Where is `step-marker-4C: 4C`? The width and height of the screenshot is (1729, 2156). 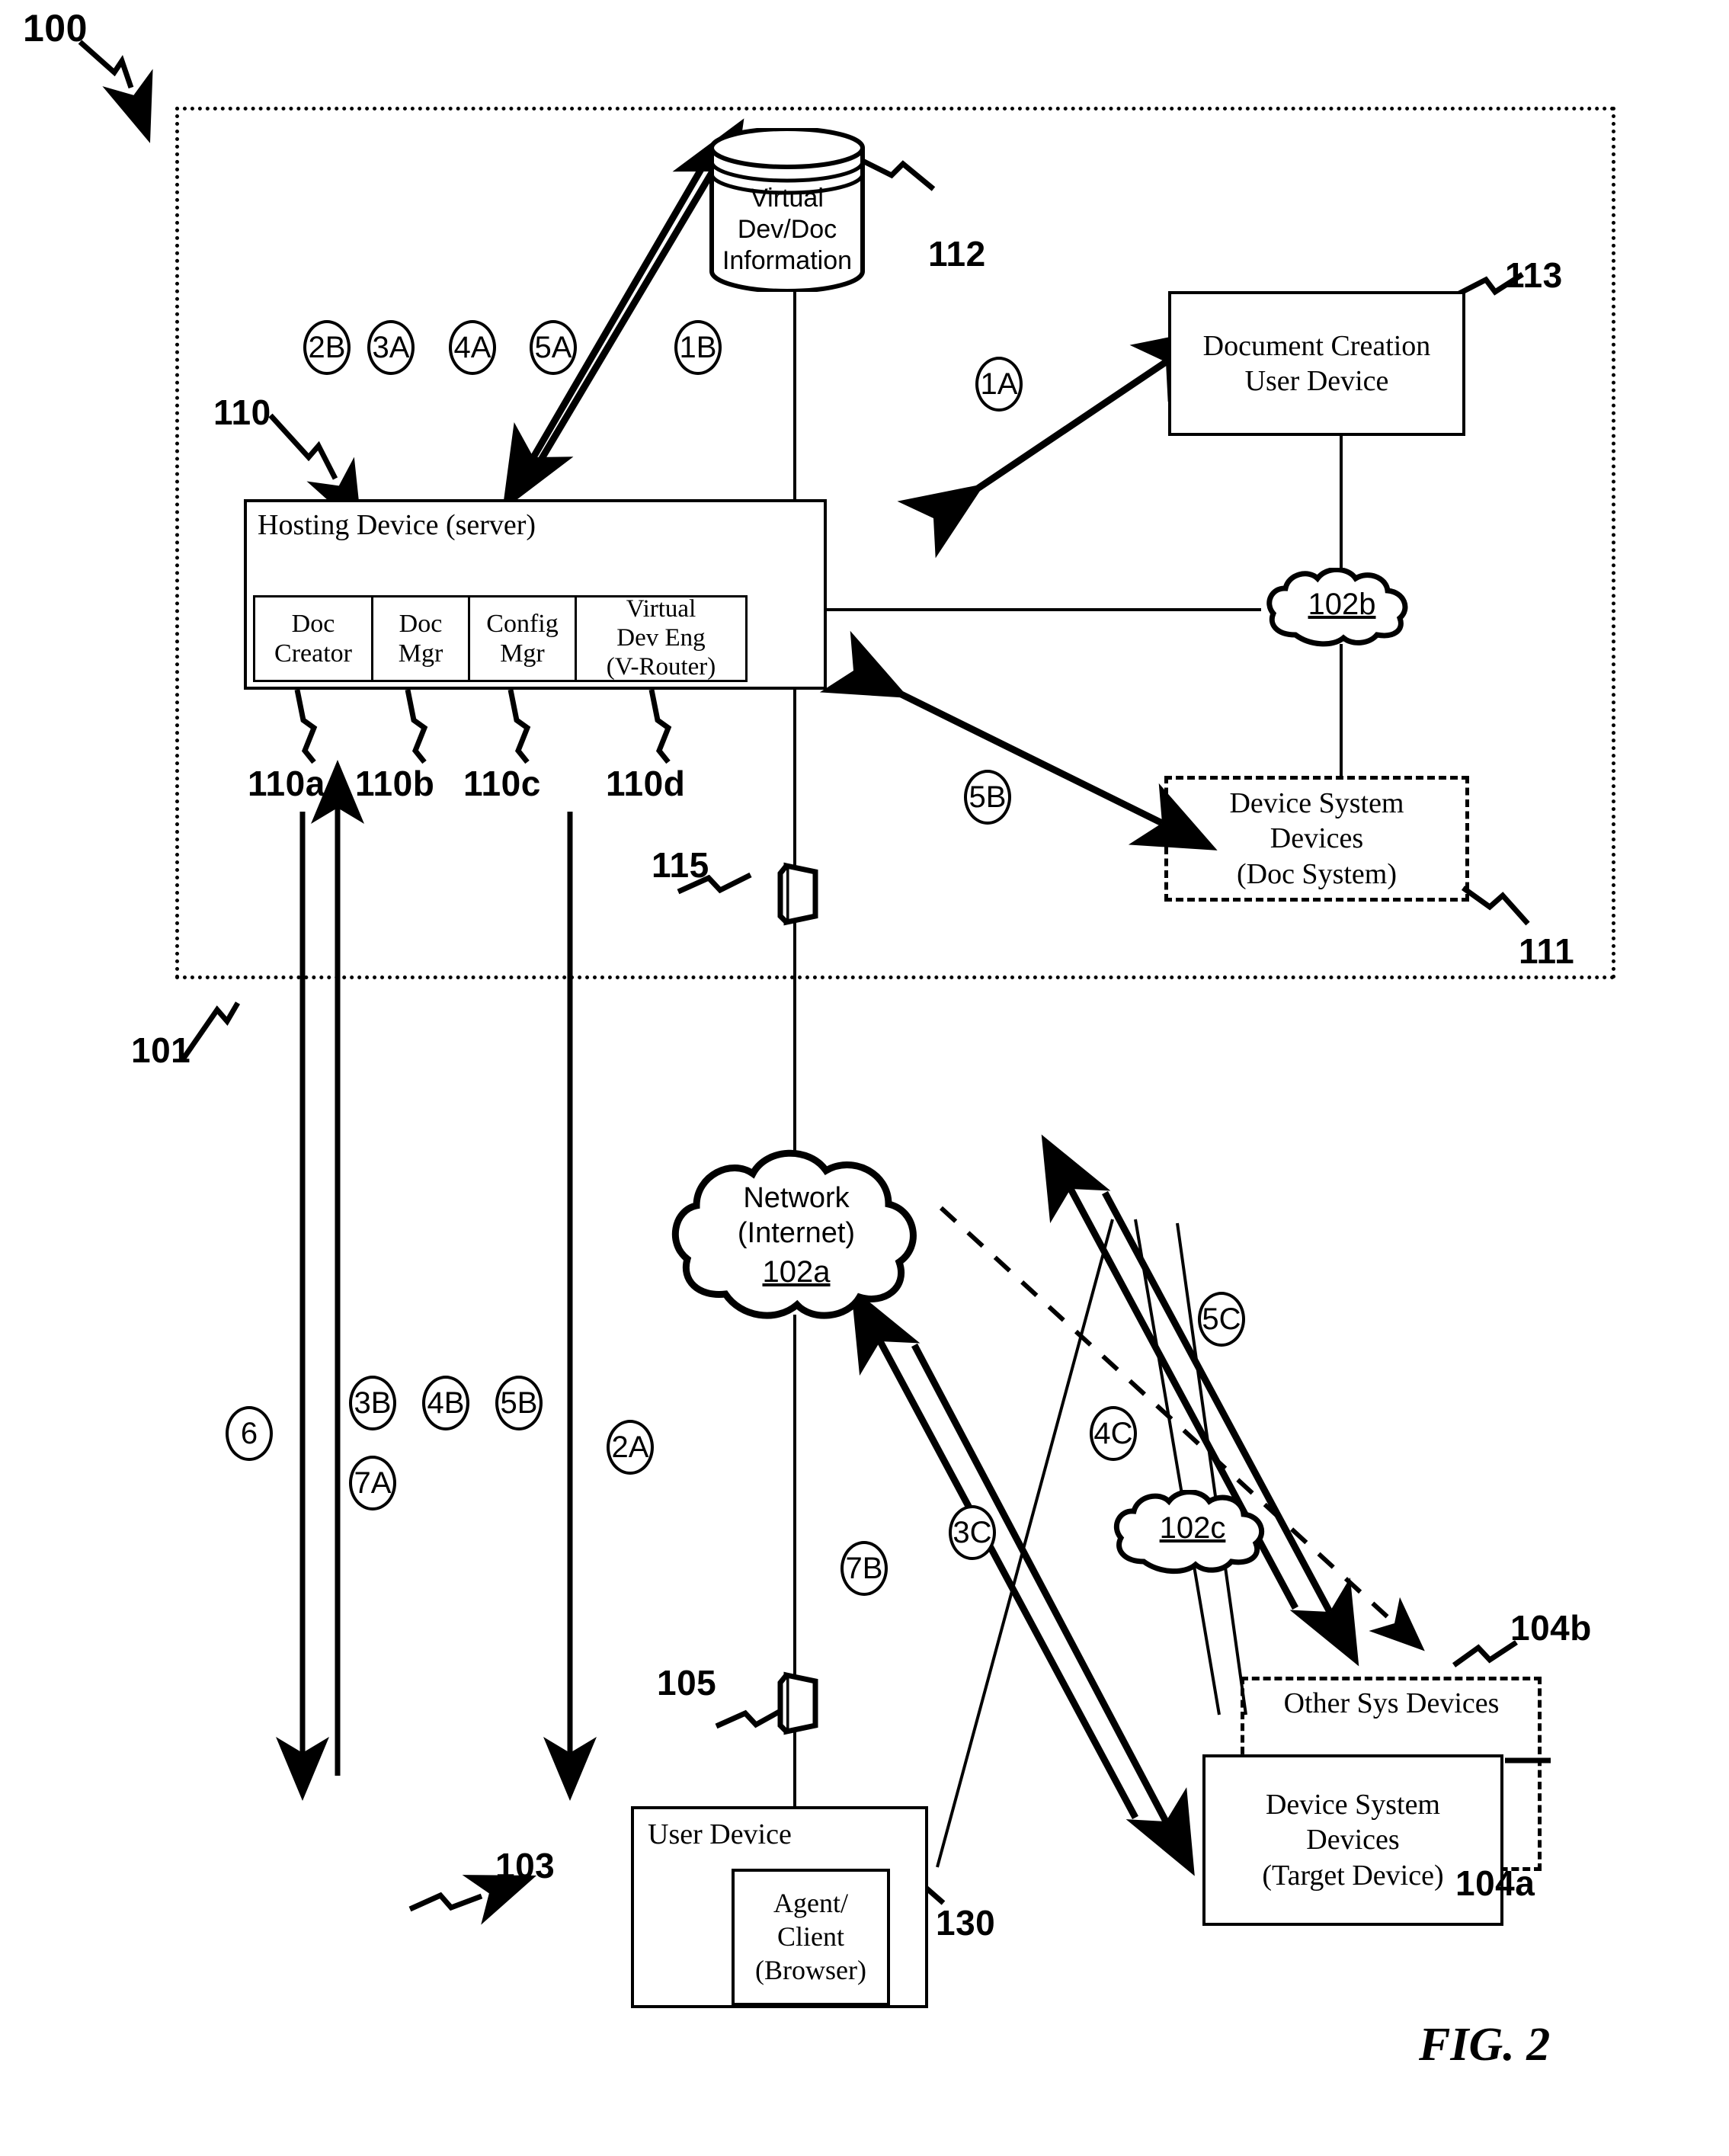 step-marker-4C: 4C is located at coordinates (1113, 1433).